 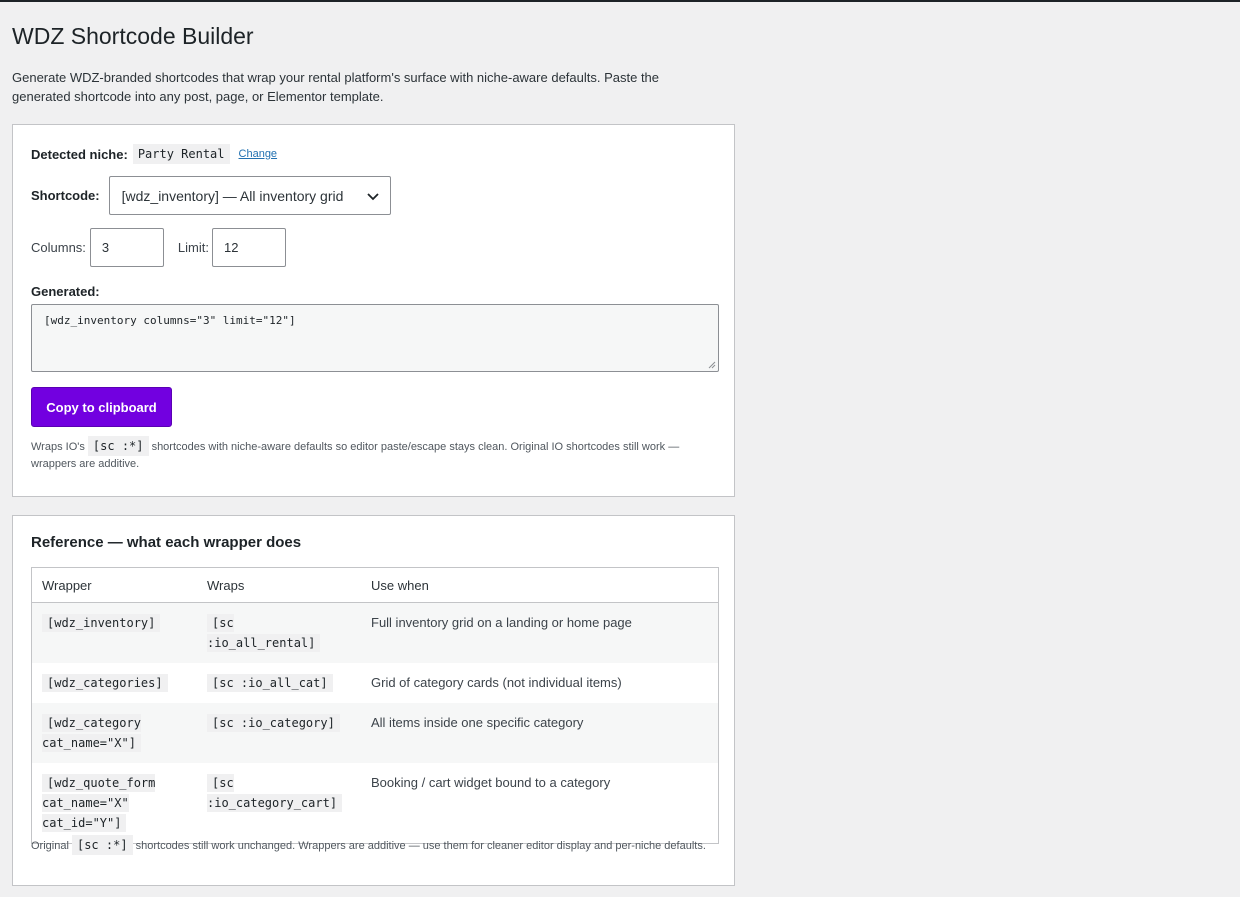 What do you see at coordinates (126, 247) in the screenshot?
I see `columns-input: 3` at bounding box center [126, 247].